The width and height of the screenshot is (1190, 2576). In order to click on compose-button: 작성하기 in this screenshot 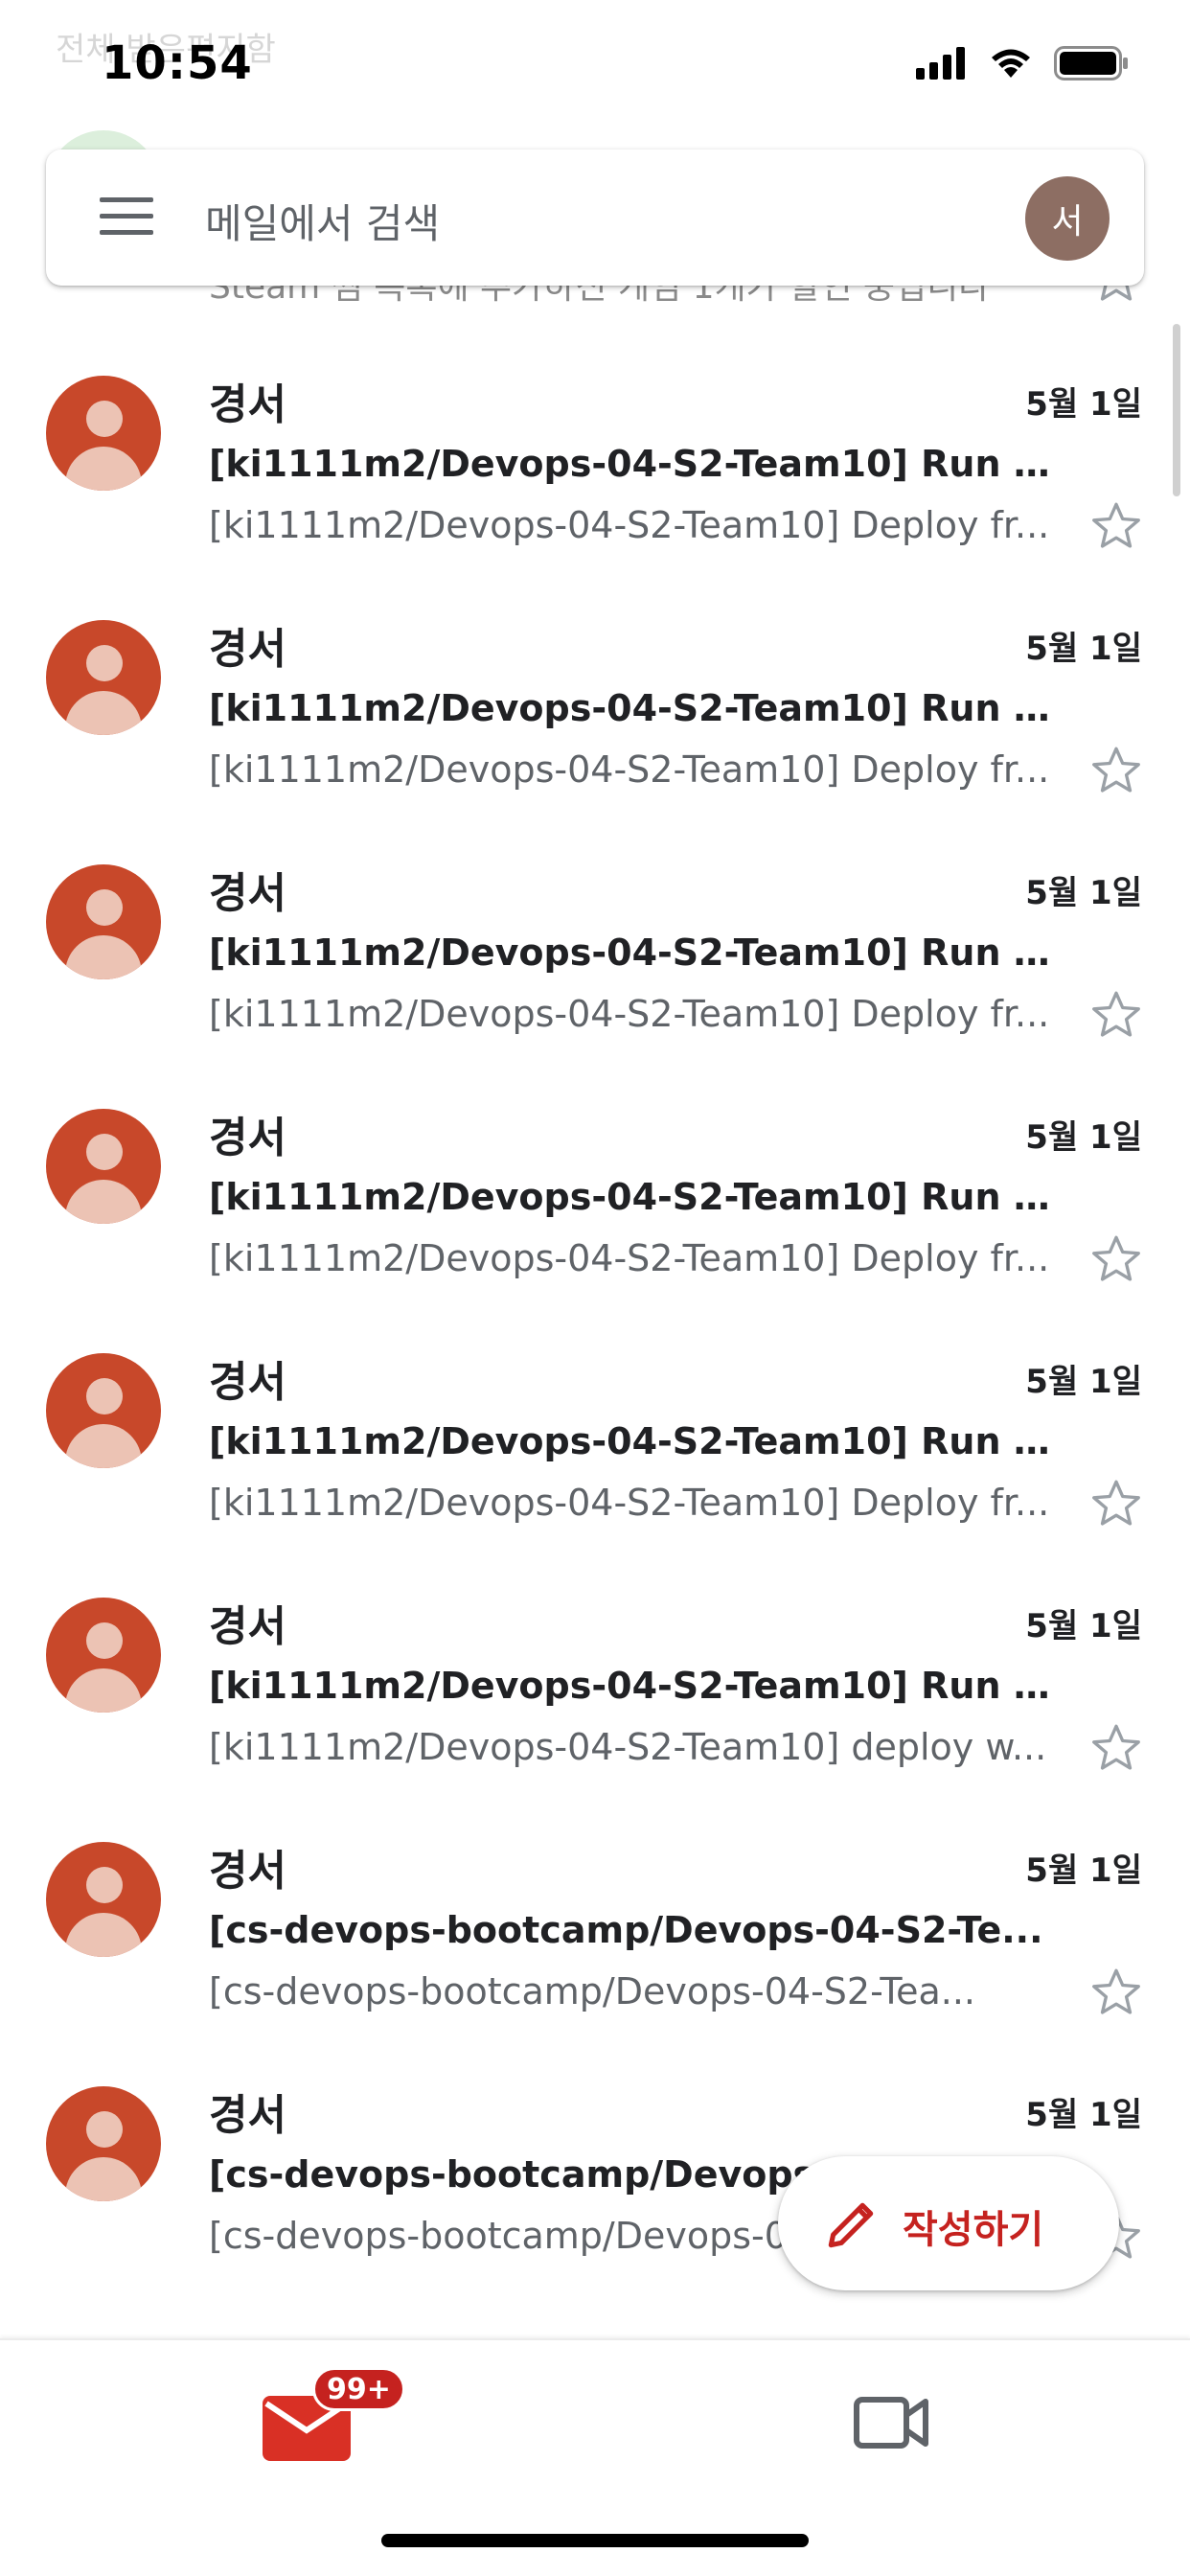, I will do `click(949, 2223)`.